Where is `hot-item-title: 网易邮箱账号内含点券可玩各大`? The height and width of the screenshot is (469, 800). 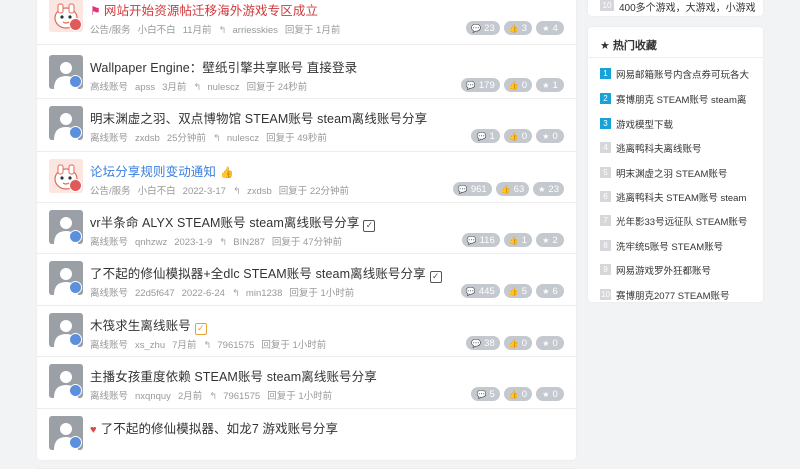
hot-item-title: 网易邮箱账号内含点券可玩各大 is located at coordinates (682, 75).